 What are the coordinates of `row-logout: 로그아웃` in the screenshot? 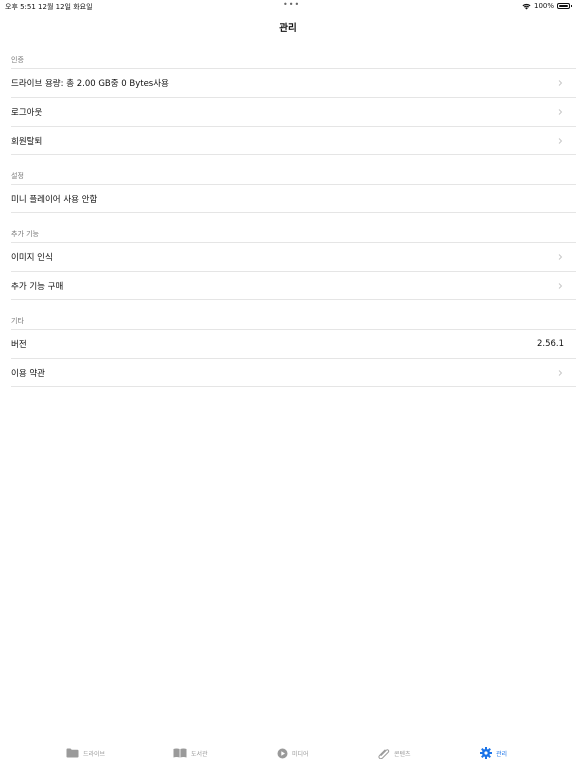 It's located at (293, 111).